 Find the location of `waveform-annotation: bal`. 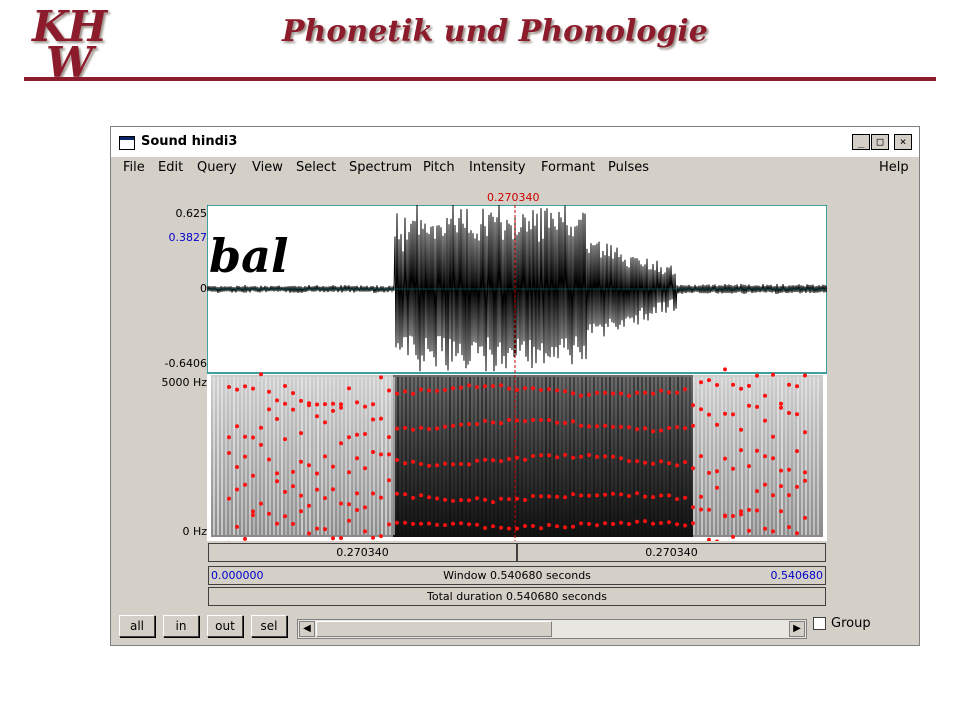

waveform-annotation: bal is located at coordinates (248, 256).